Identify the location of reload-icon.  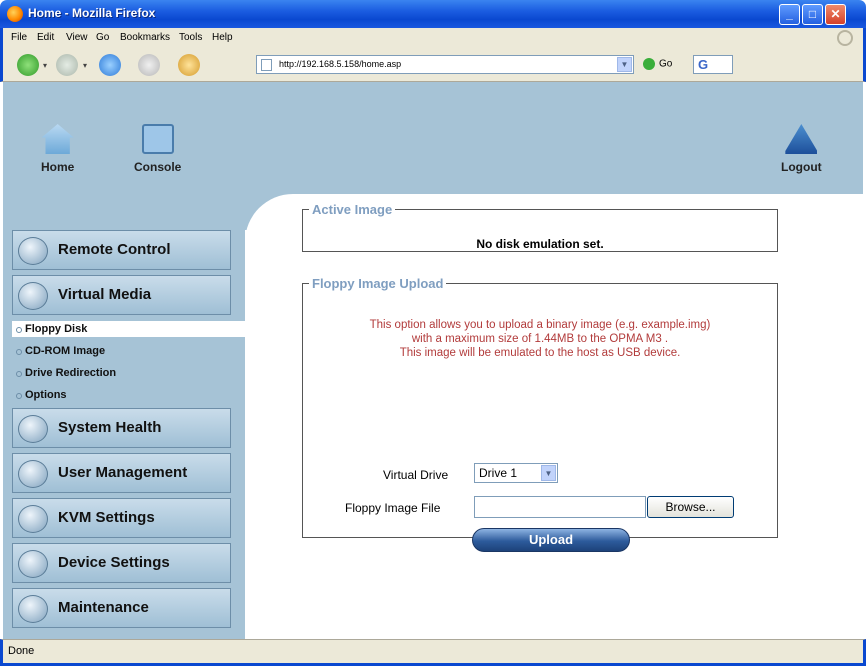
(110, 65).